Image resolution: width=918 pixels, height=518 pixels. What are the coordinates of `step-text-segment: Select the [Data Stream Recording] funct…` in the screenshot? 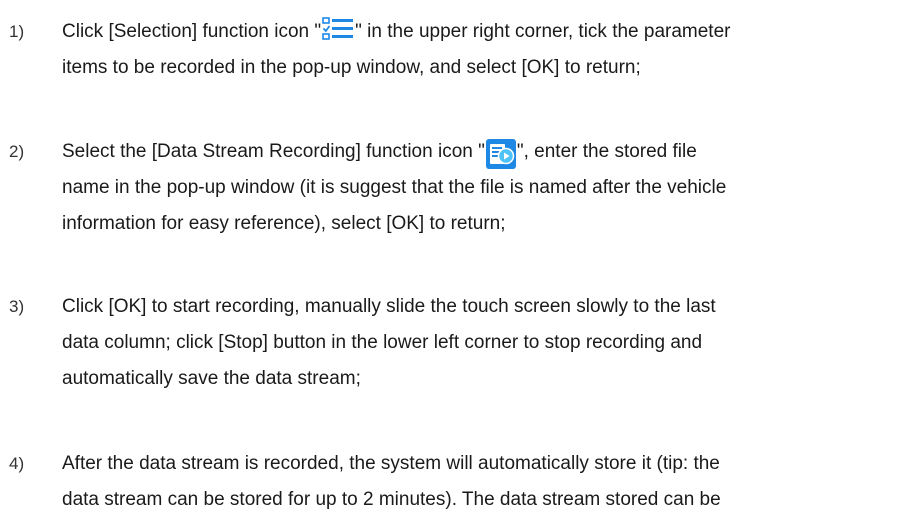 It's located at (273, 151).